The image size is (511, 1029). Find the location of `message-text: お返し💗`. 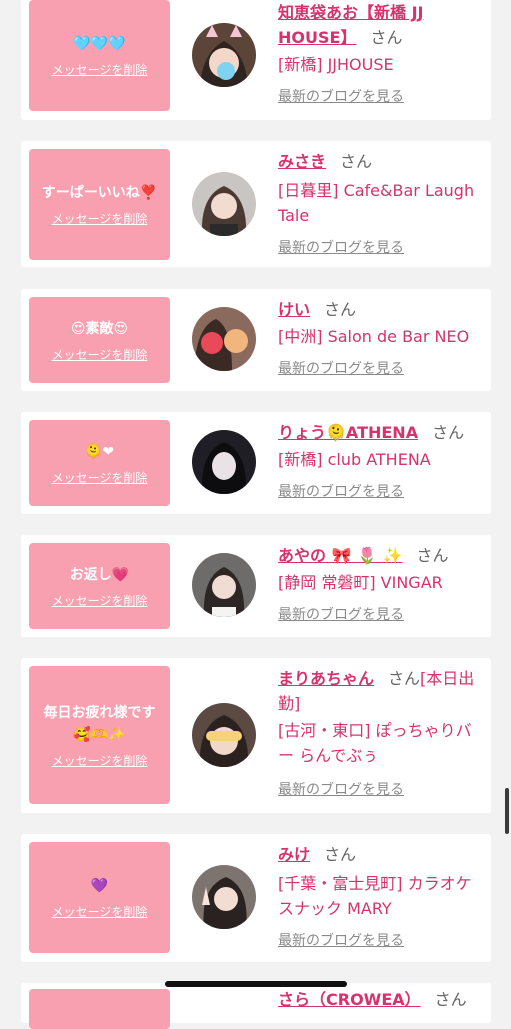

message-text: お返し💗 is located at coordinates (99, 574).